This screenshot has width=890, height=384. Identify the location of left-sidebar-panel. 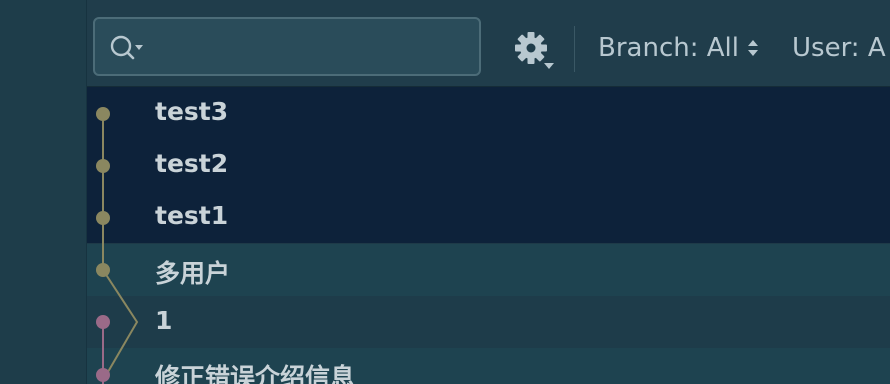
(43, 192).